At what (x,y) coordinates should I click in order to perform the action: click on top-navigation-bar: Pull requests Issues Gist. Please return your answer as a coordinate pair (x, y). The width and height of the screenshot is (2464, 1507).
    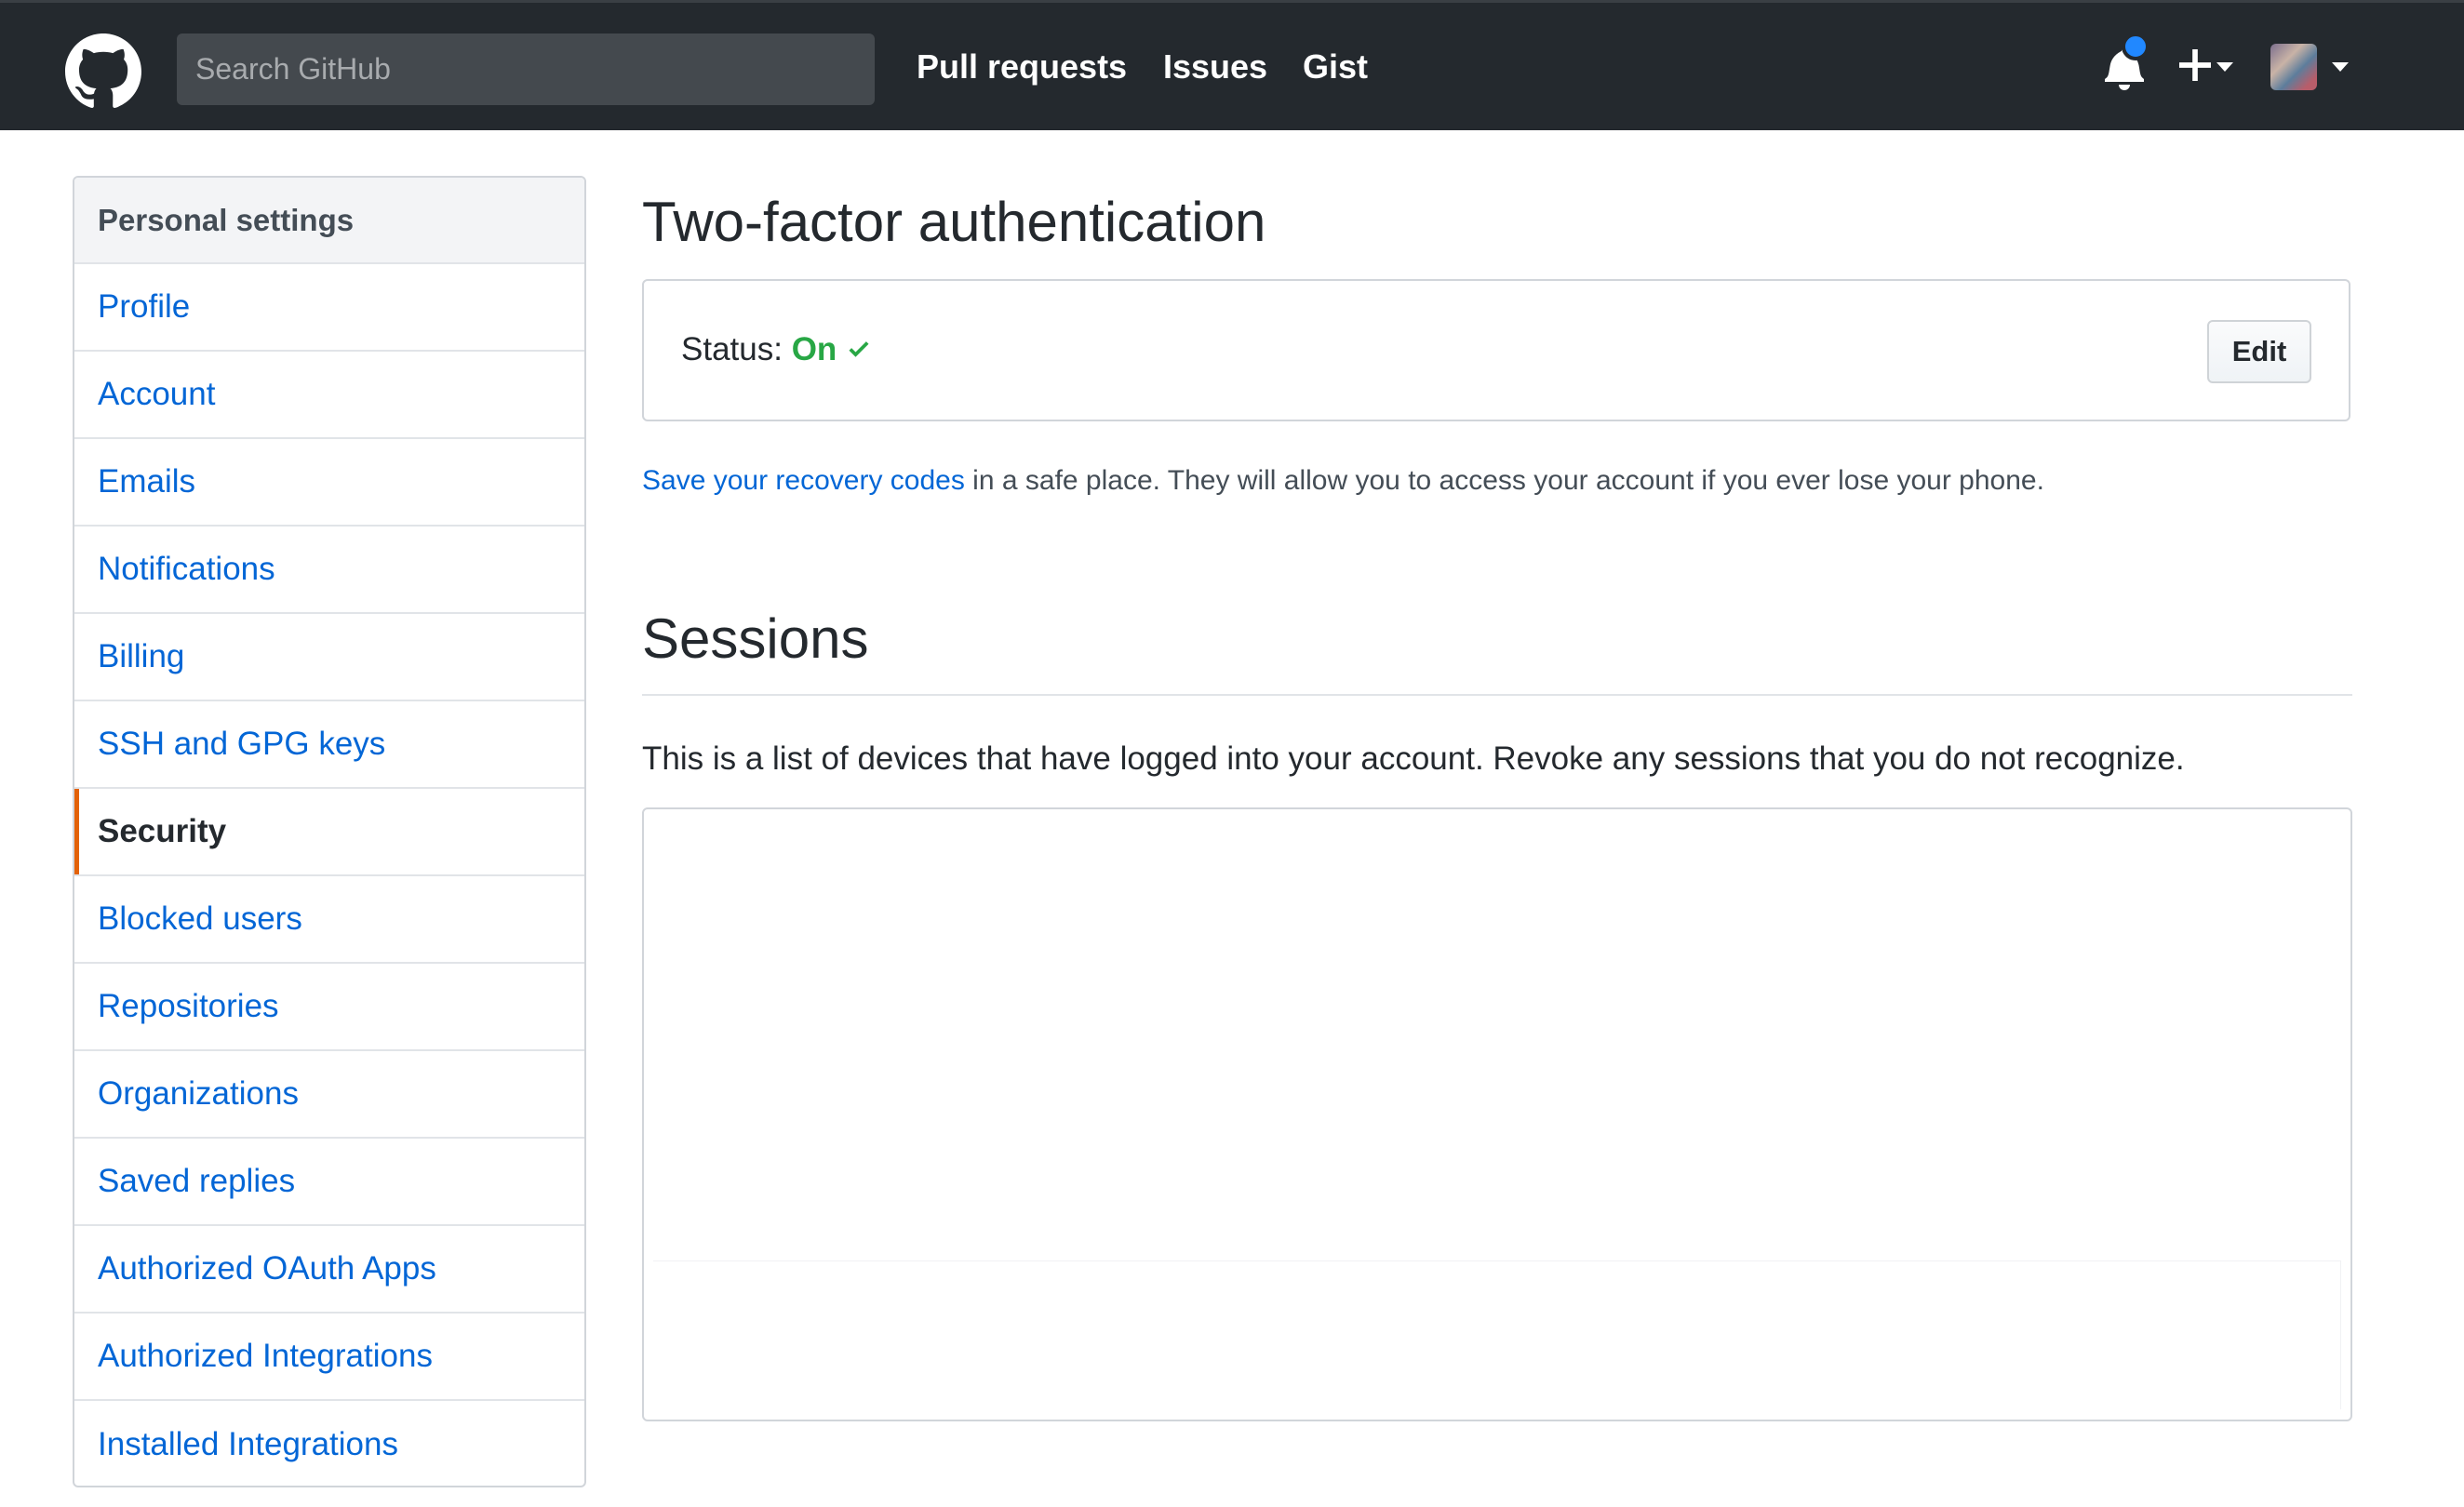
    Looking at the image, I should click on (1232, 65).